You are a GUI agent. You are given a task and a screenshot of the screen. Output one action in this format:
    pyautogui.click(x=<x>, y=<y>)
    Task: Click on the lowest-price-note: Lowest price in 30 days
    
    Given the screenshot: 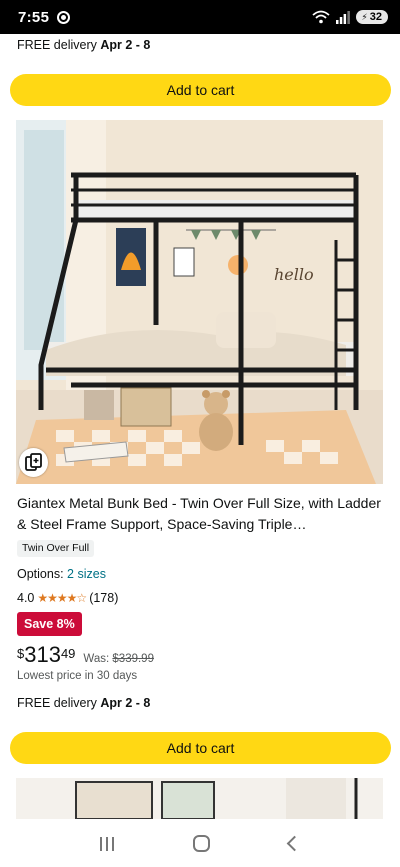 What is the action you would take?
    pyautogui.click(x=77, y=676)
    